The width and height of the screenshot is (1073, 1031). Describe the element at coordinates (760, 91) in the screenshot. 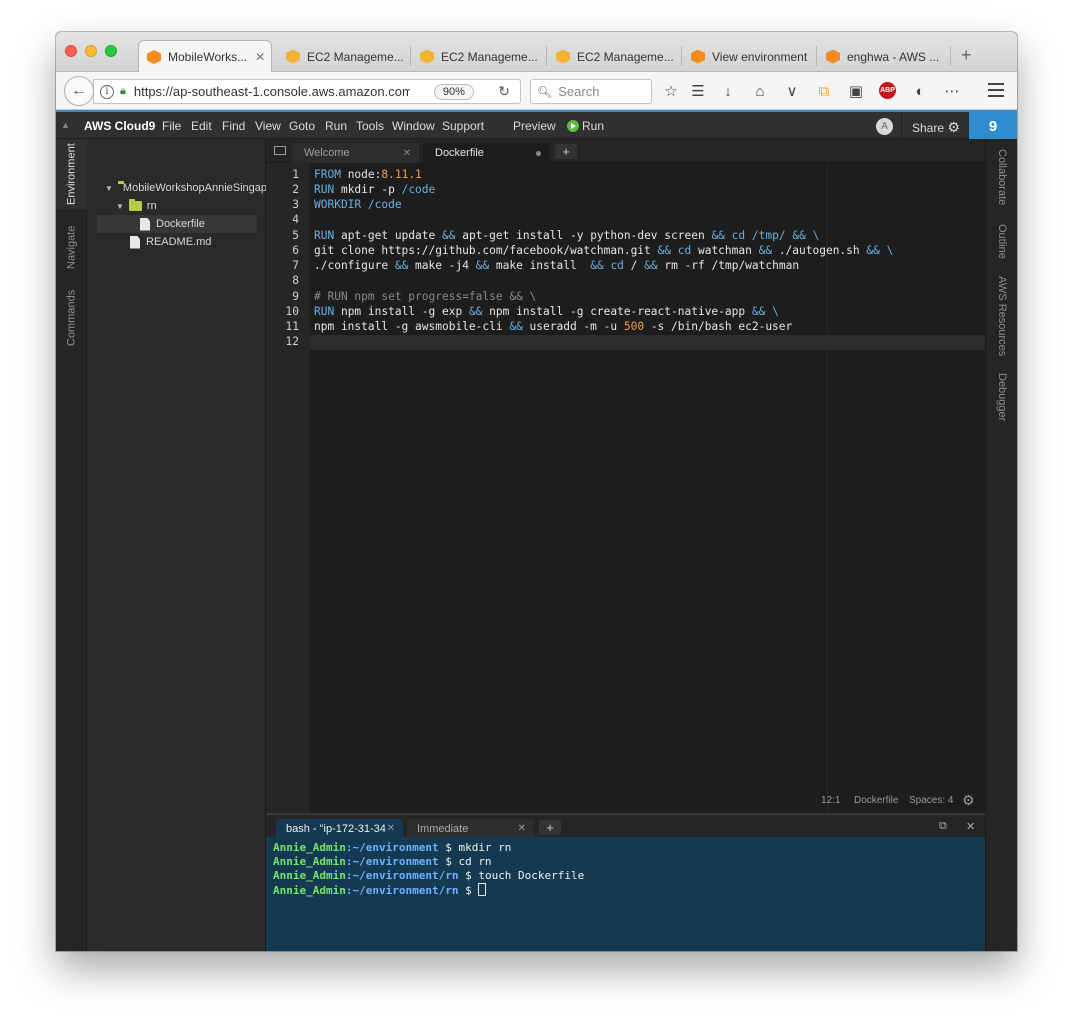

I see `home-icon: ⌂` at that location.